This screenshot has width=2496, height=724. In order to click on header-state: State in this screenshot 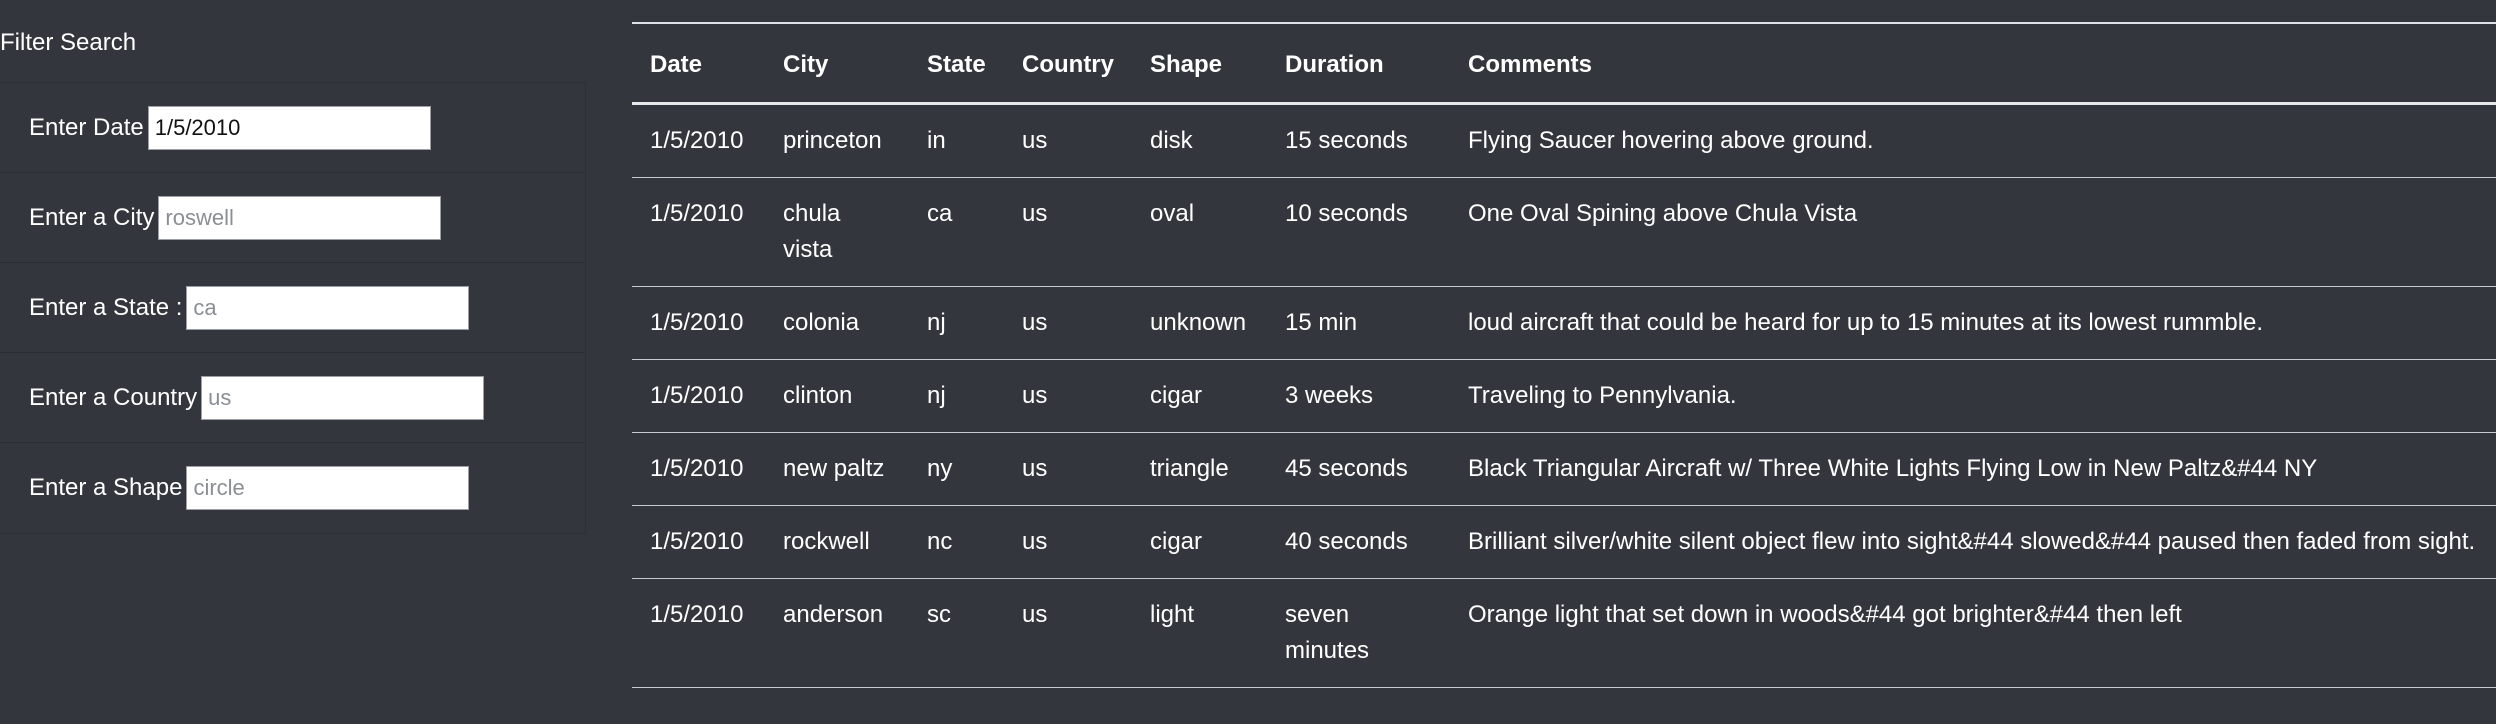, I will do `click(956, 64)`.